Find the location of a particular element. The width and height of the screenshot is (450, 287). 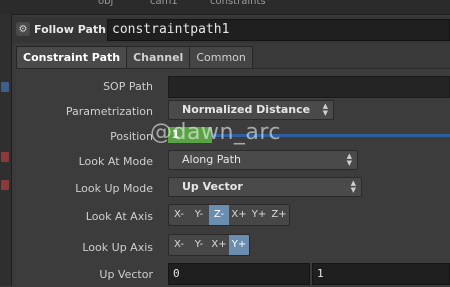

gear-icon: ⚙ is located at coordinates (23, 29).